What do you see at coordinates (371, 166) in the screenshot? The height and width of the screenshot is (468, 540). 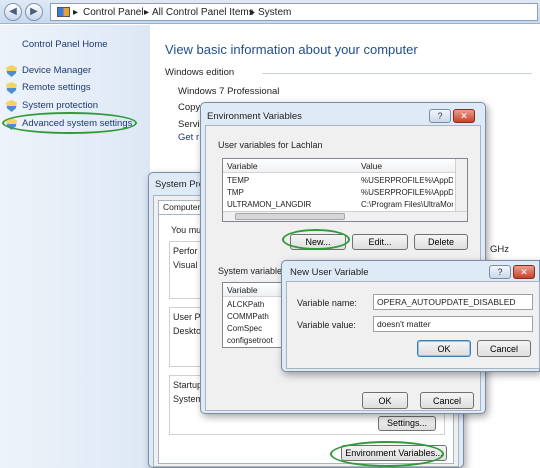 I see `column-header-value: Value` at bounding box center [371, 166].